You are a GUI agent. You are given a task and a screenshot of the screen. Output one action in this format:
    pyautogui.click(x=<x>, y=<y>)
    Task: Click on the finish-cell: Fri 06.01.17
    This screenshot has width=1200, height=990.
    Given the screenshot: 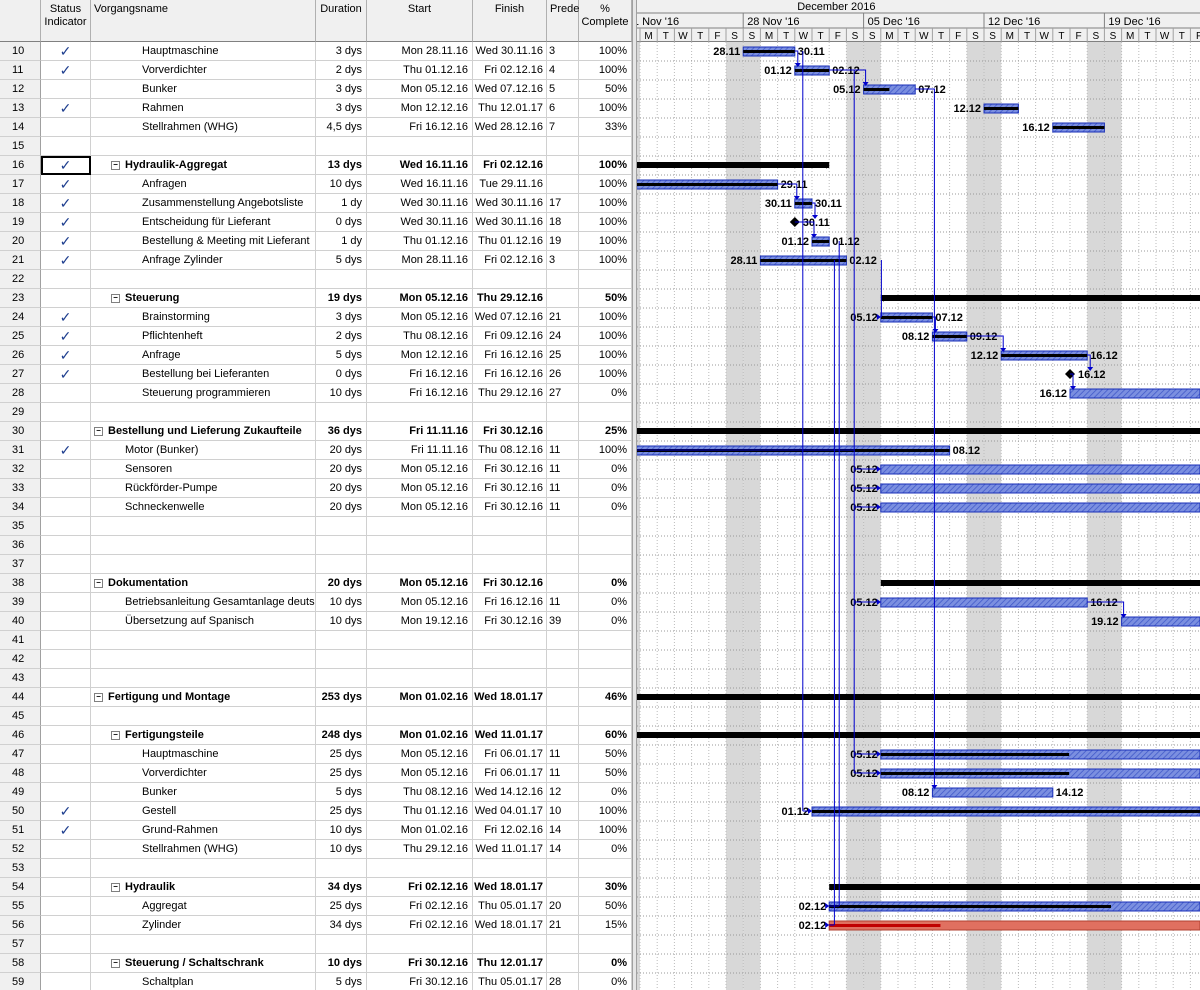 What is the action you would take?
    pyautogui.click(x=510, y=754)
    